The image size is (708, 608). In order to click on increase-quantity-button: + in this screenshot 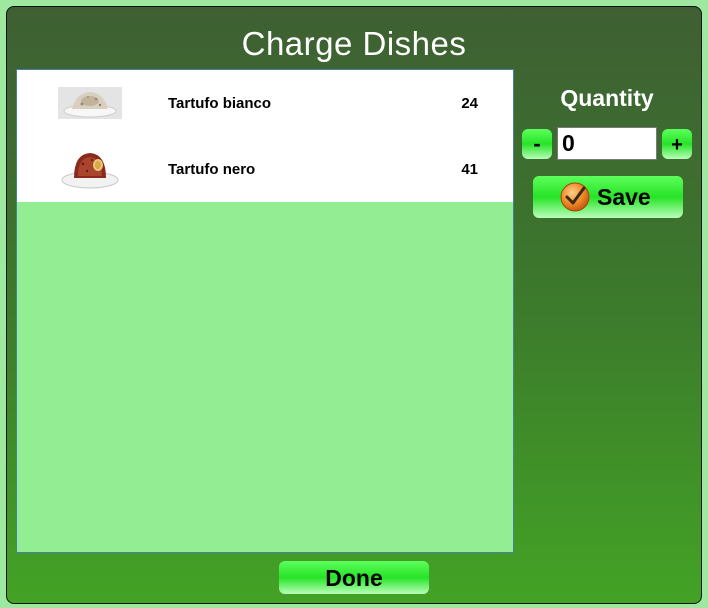, I will do `click(677, 144)`.